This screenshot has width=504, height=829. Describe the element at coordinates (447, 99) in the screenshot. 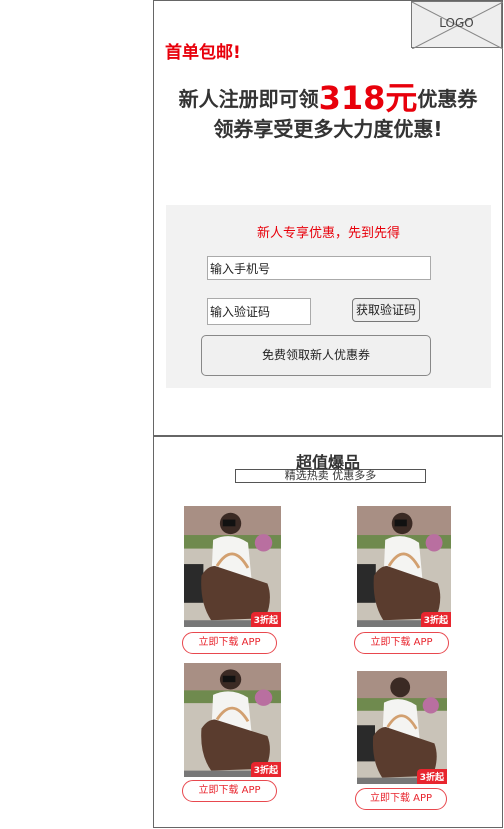

I see `headline-suffix: 优惠券` at that location.